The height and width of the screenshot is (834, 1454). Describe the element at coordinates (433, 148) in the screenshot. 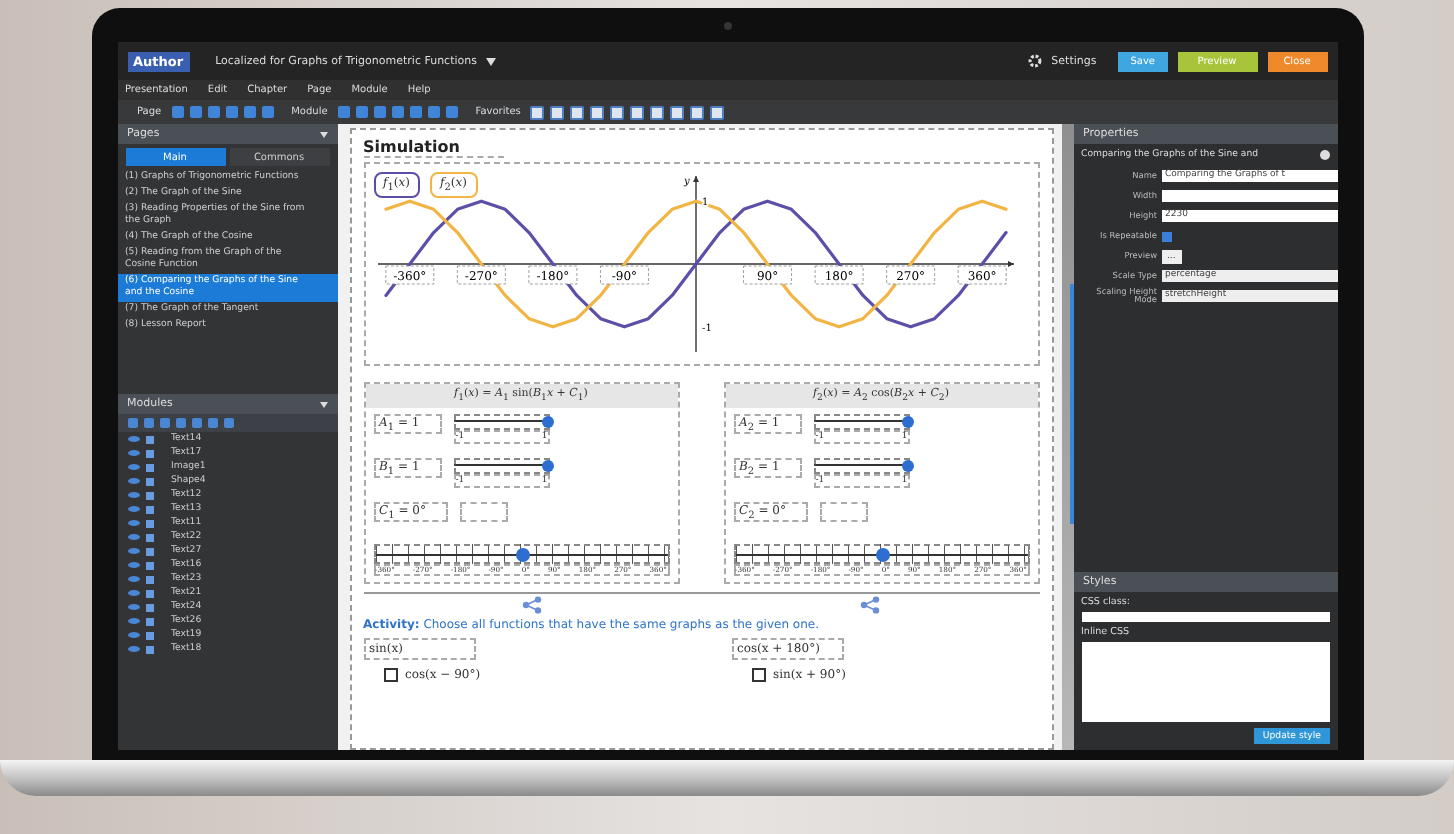

I see `section-title: Simulation` at that location.